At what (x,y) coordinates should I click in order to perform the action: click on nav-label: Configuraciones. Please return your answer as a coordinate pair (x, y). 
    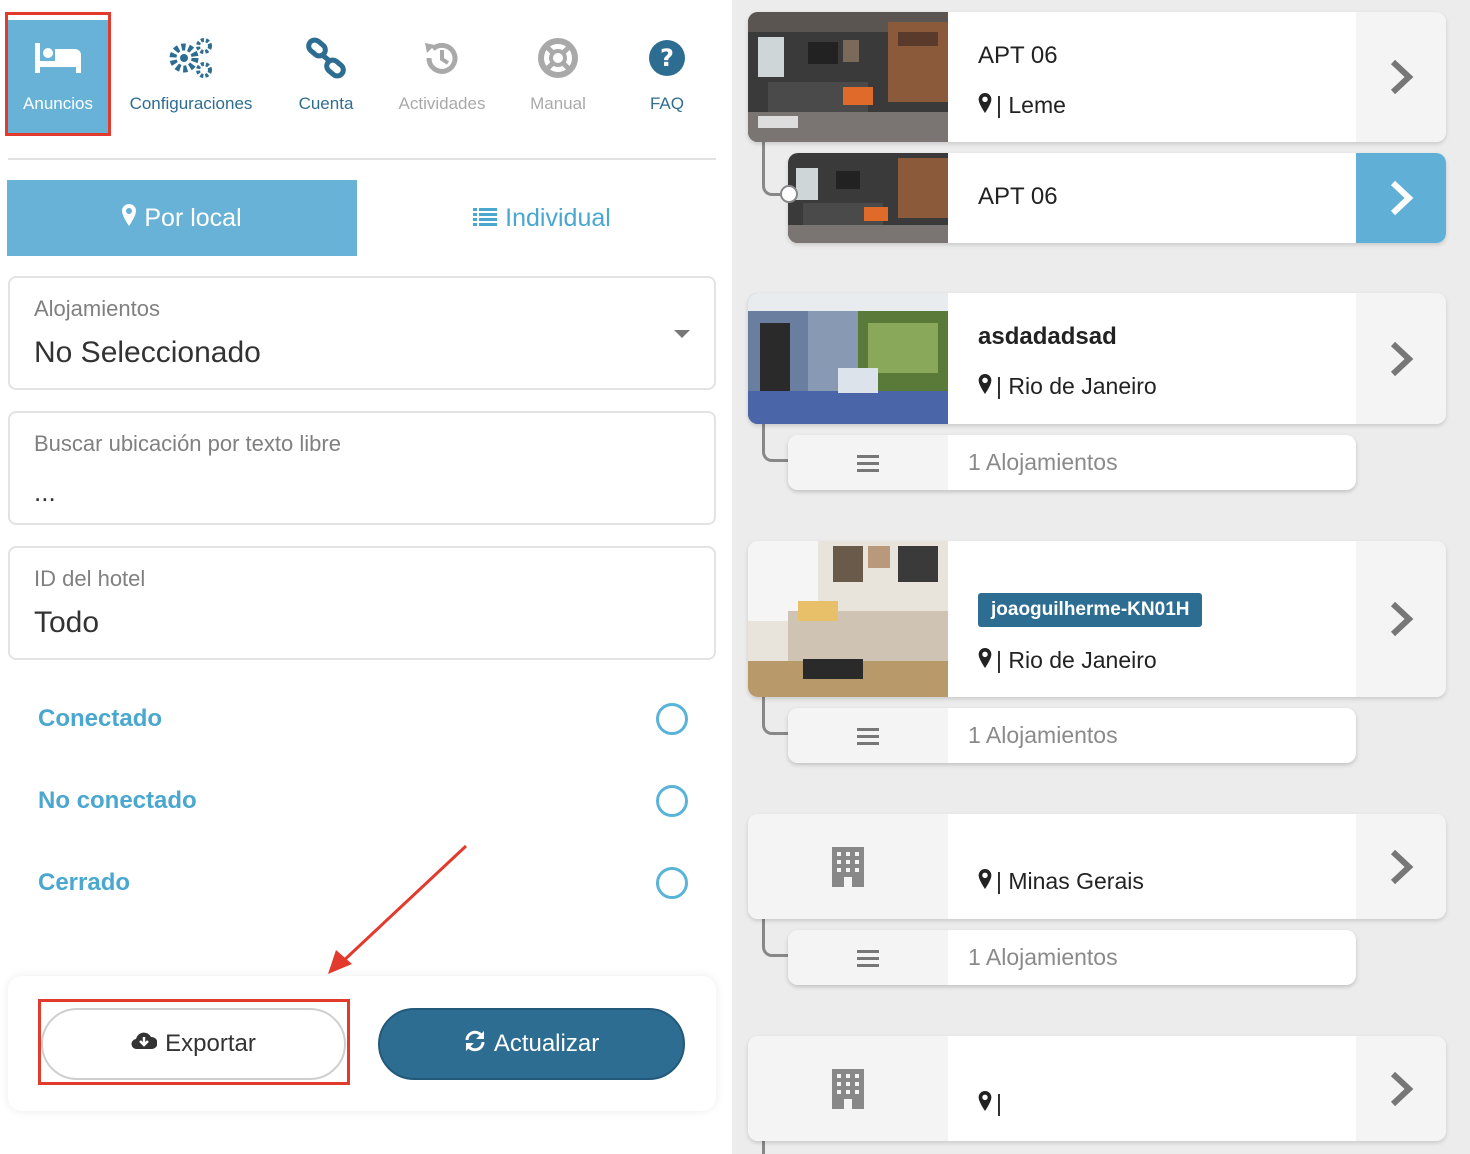
    Looking at the image, I should click on (191, 103).